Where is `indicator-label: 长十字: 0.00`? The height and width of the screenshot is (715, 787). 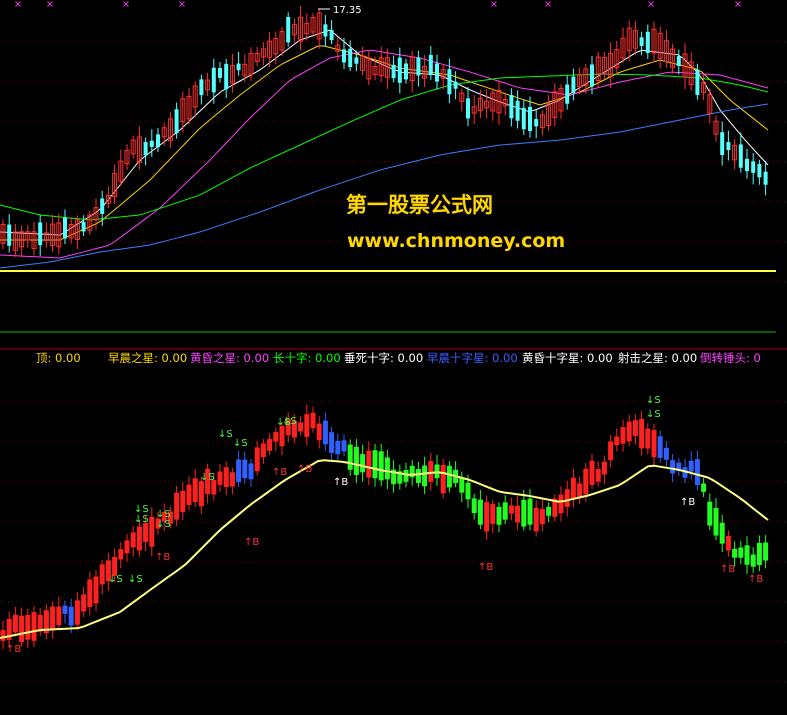
indicator-label: 长十字: 0.00 is located at coordinates (307, 358).